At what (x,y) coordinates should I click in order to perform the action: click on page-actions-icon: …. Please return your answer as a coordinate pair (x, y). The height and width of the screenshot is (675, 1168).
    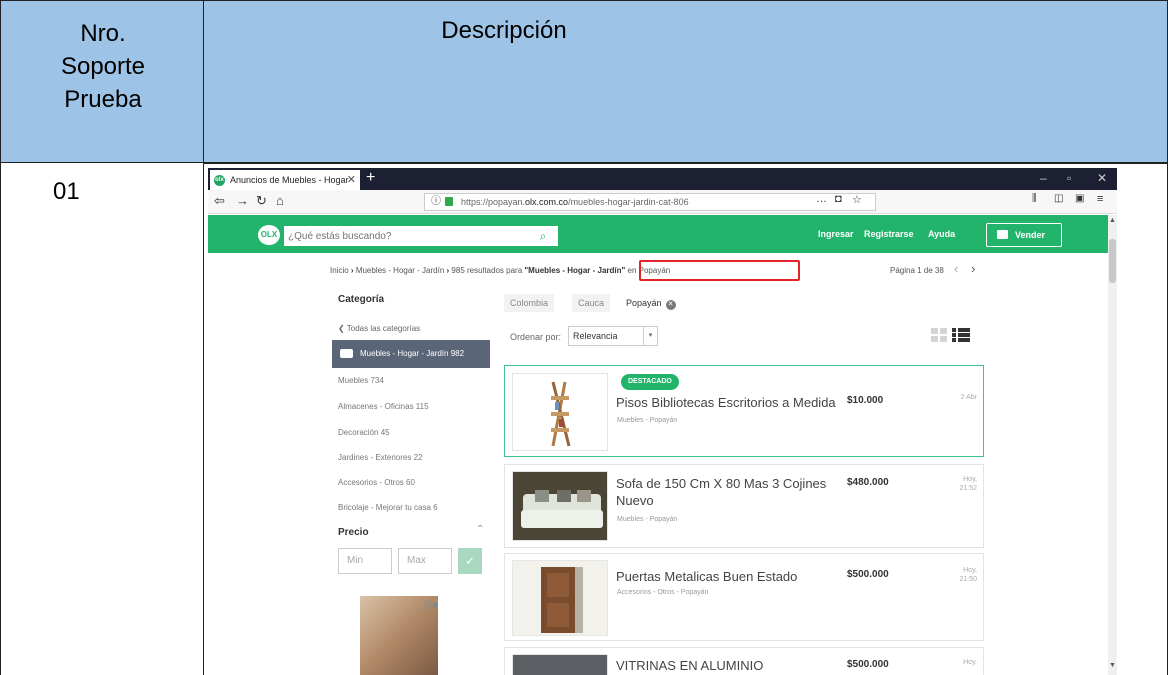
    Looking at the image, I should click on (821, 199).